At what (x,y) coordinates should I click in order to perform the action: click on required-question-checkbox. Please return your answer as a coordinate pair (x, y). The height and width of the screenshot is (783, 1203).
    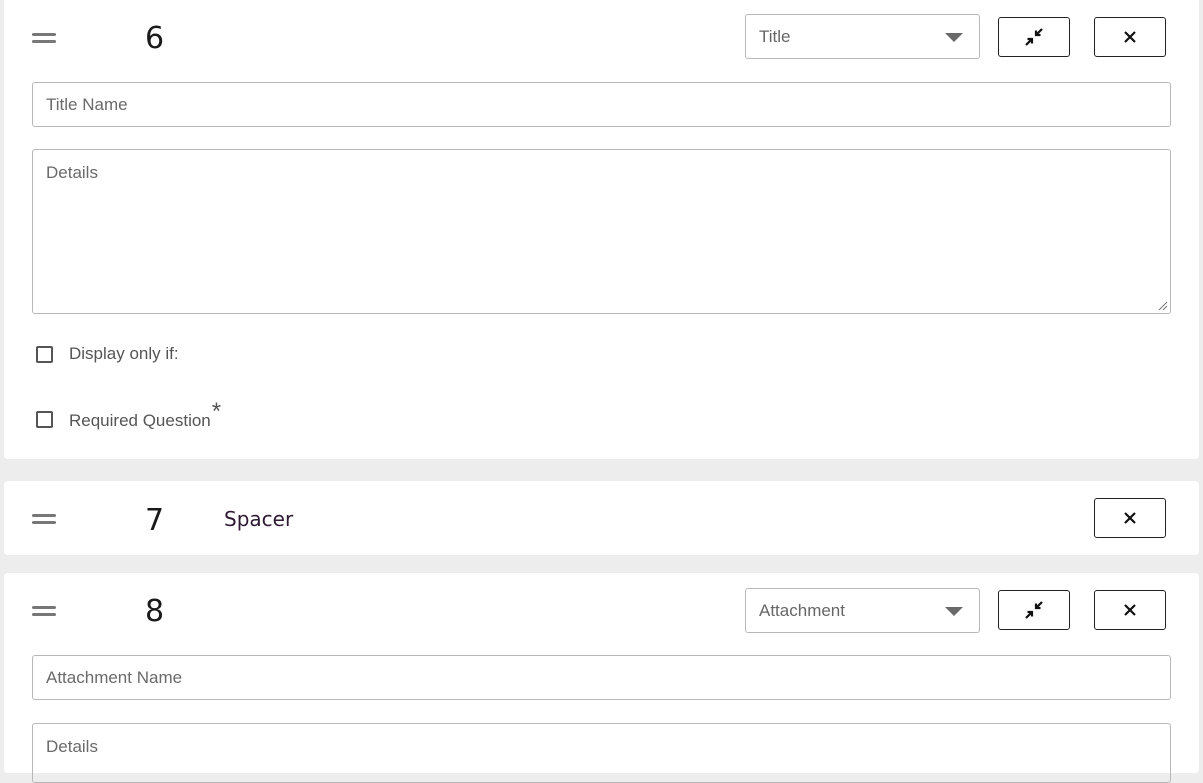
    Looking at the image, I should click on (44, 419).